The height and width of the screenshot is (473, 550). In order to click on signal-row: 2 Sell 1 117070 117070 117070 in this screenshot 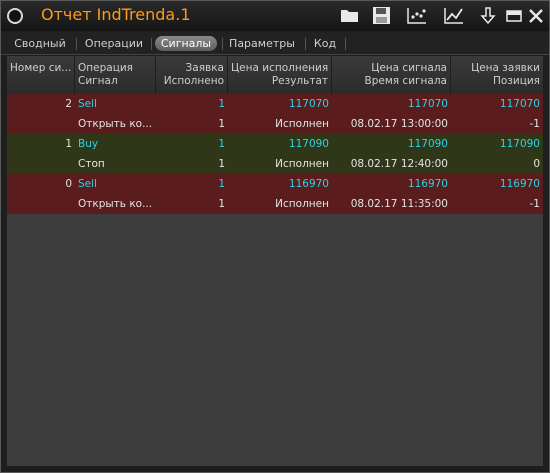, I will do `click(275, 104)`.